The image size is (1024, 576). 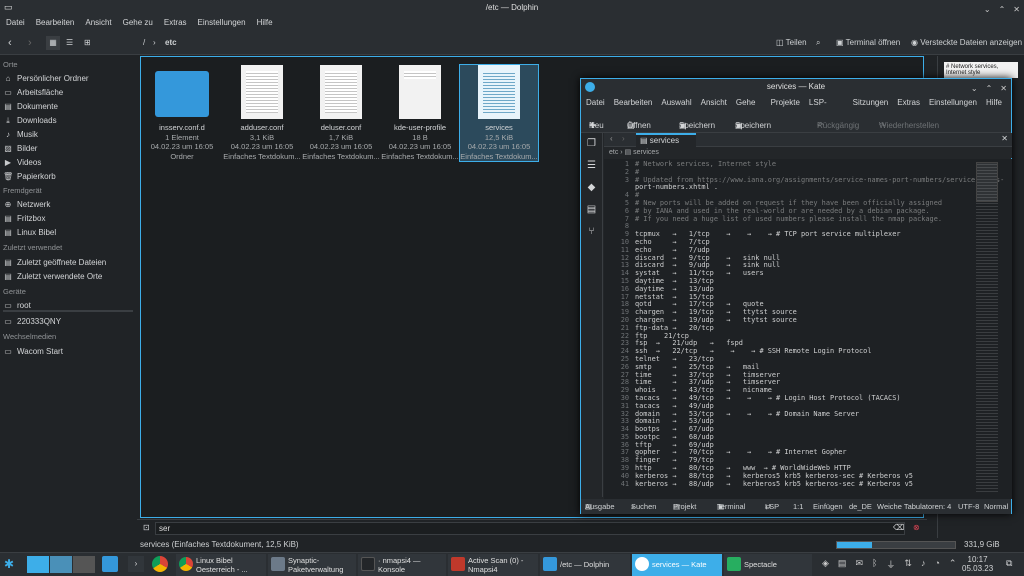 What do you see at coordinates (144, 43) in the screenshot?
I see `path-root: /` at bounding box center [144, 43].